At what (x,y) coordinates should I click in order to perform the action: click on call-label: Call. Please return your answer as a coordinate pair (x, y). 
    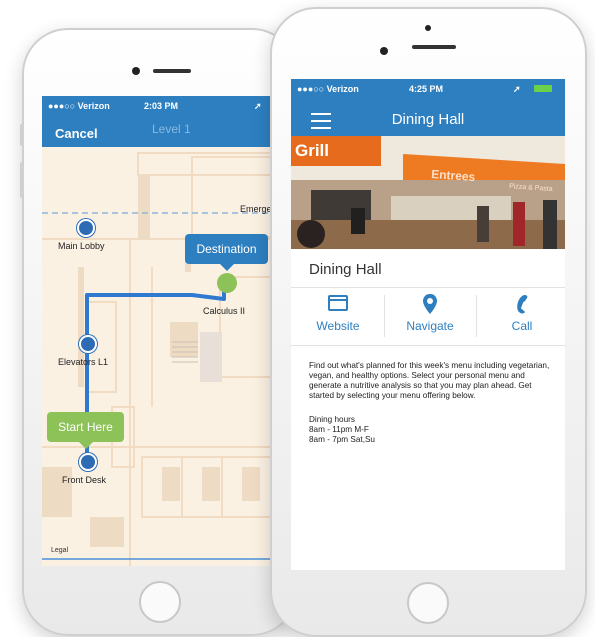
    Looking at the image, I should click on (522, 326).